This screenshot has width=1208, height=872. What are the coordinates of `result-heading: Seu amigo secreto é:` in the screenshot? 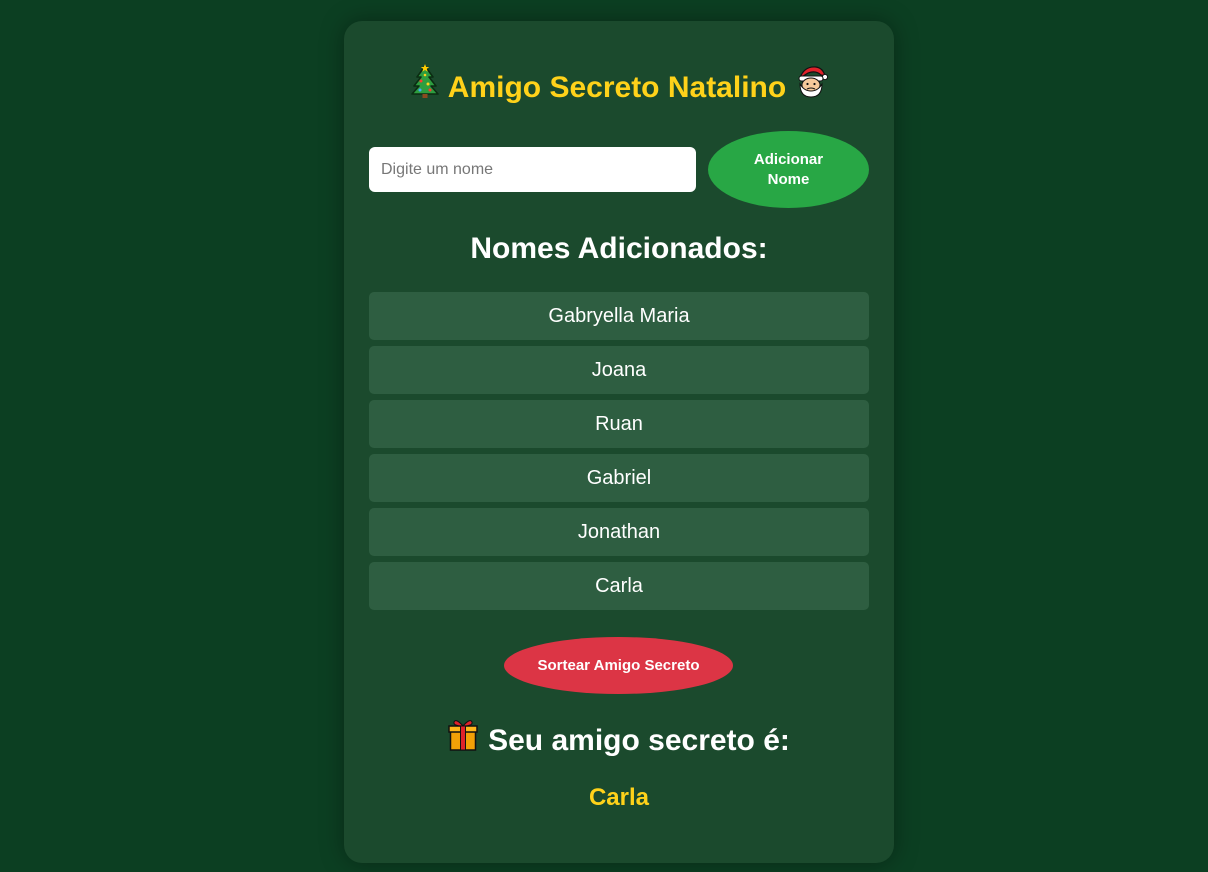 It's located at (619, 740).